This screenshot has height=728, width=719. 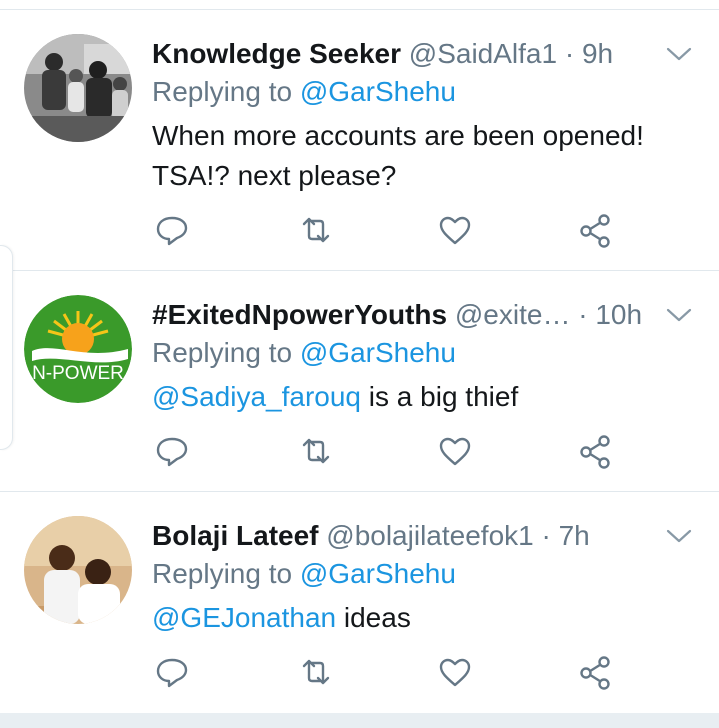 I want to click on tweet-header: Bolaji Lateef @bolajilateefok1 · 7h, so click(x=423, y=536).